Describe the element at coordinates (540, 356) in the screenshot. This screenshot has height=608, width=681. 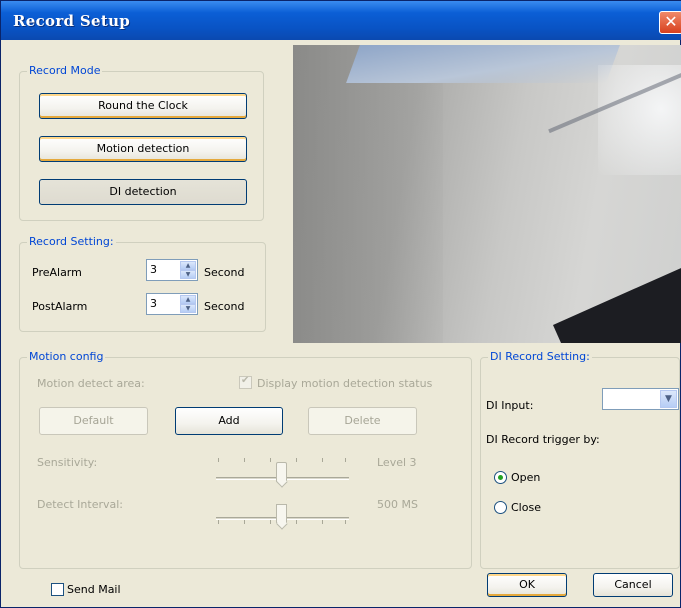
I see `di-record-label: DI Record Setting:` at that location.